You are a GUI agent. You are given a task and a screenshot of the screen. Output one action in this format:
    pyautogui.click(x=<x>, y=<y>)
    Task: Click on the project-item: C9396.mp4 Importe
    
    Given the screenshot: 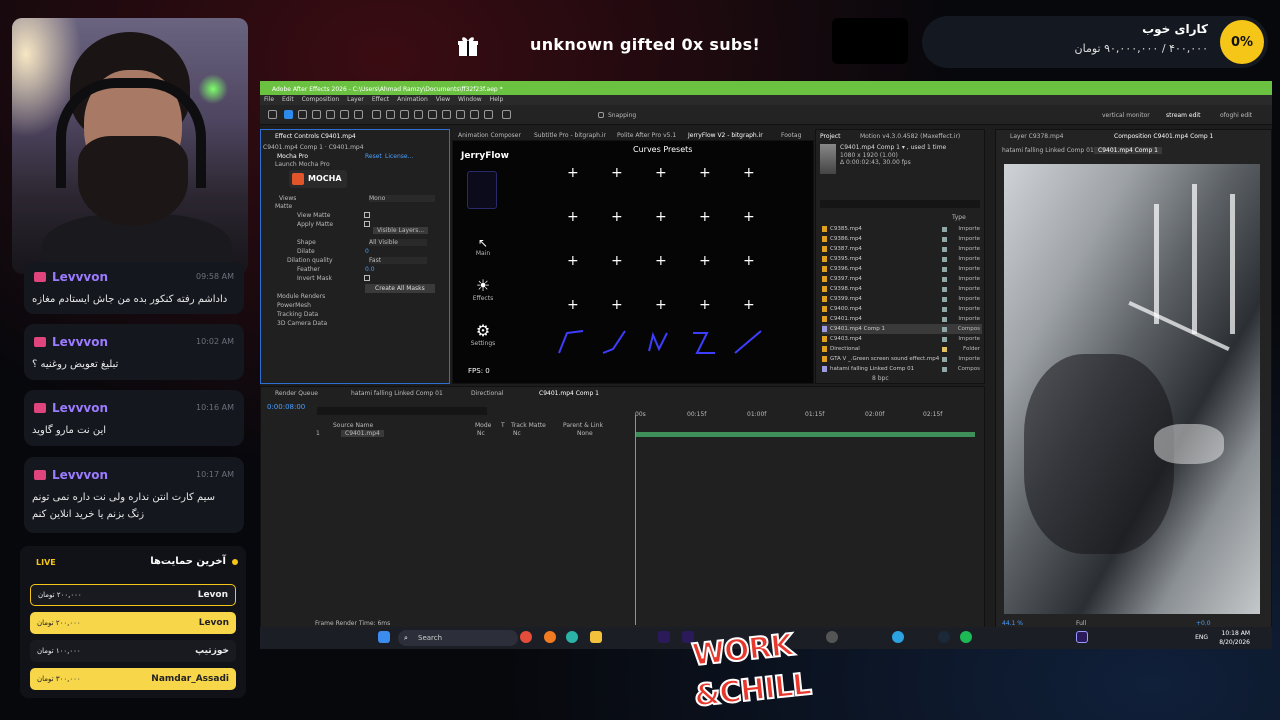 What is the action you would take?
    pyautogui.click(x=902, y=269)
    